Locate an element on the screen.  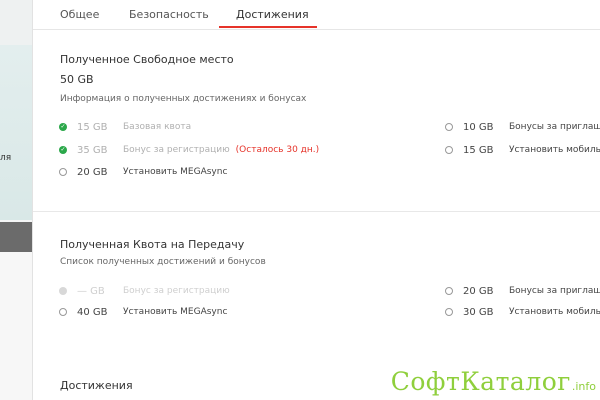
dot-icon is located at coordinates (63, 291).